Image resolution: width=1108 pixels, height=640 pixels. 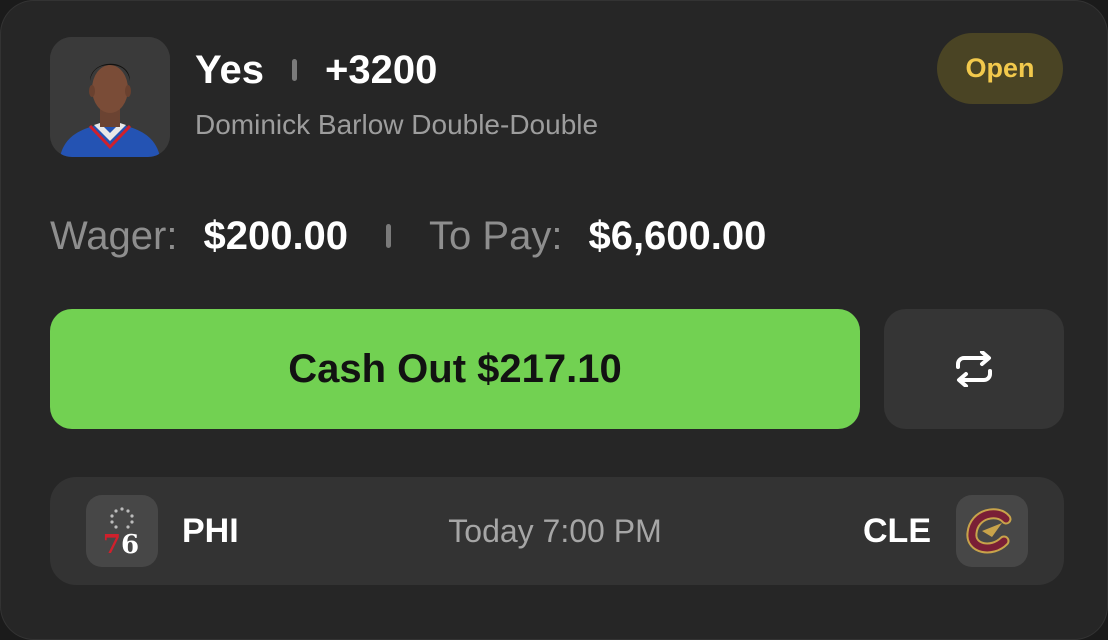 I want to click on game-time: Today 7:00 PM, so click(x=555, y=530).